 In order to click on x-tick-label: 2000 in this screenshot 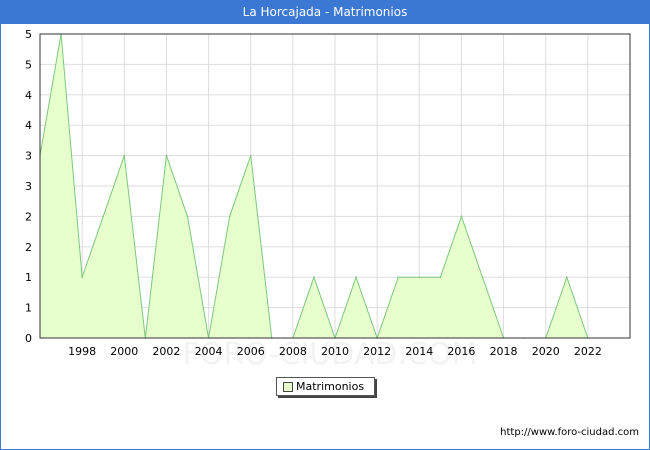, I will do `click(124, 351)`.